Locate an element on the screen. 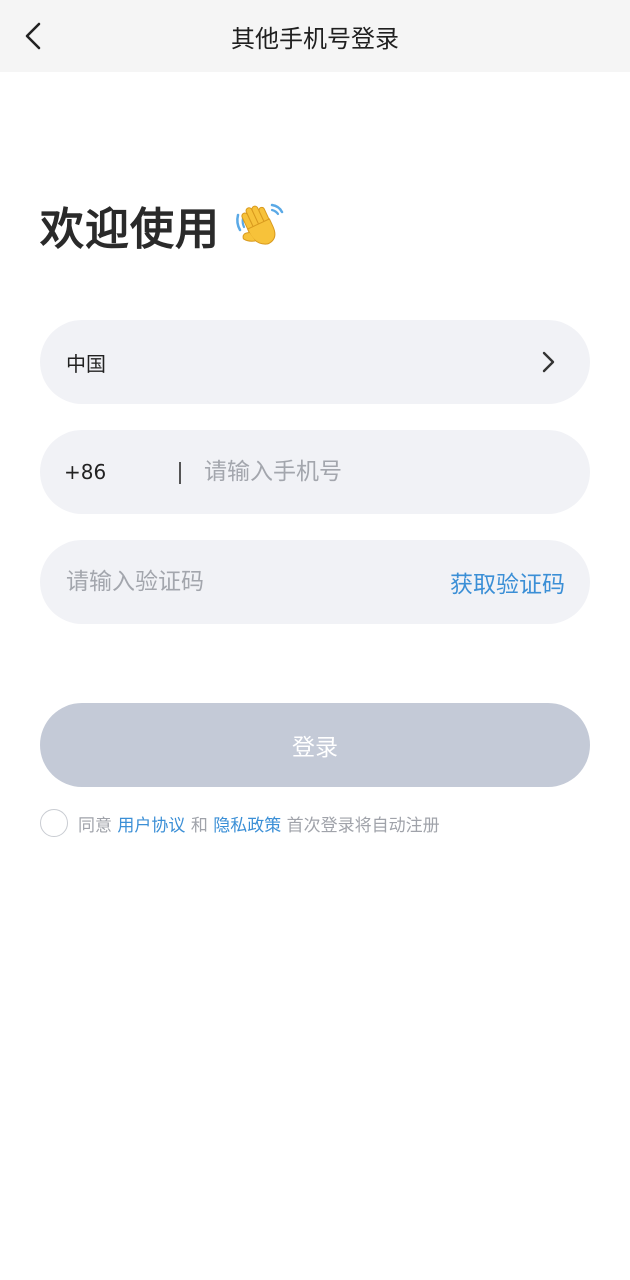 This screenshot has width=630, height=1280. chevron-left-icon is located at coordinates (33, 36).